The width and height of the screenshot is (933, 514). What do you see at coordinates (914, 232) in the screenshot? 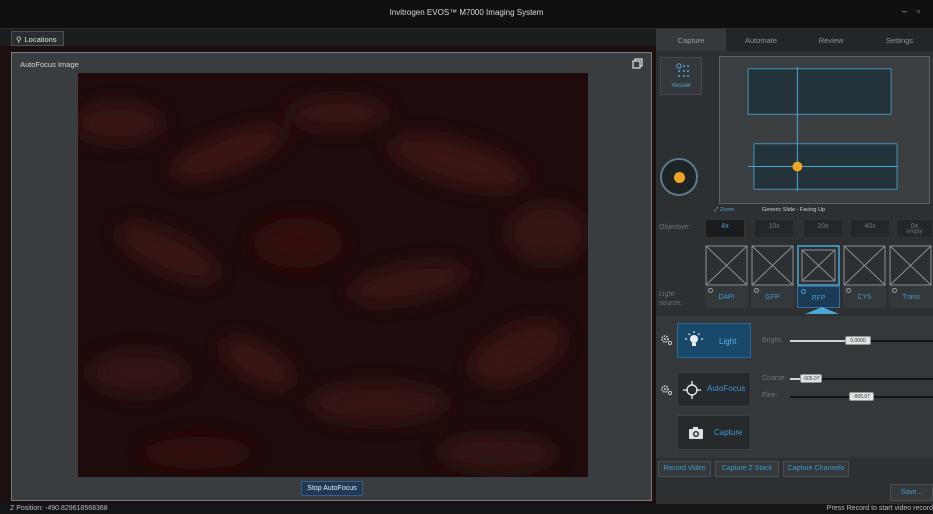
I see `objective-empty-sub: empty` at bounding box center [914, 232].